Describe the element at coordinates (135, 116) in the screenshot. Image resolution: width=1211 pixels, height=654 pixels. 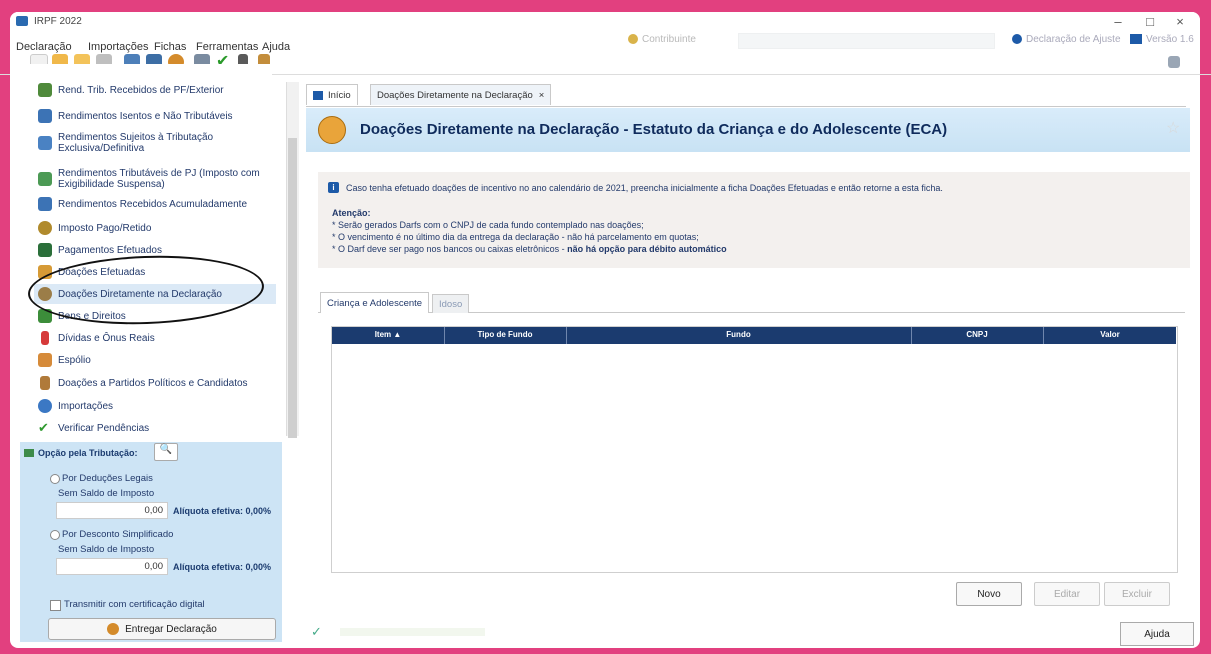
I see `sidebar-item-rend-isentos: Rendimentos Isentos e Não Tributáveis` at that location.